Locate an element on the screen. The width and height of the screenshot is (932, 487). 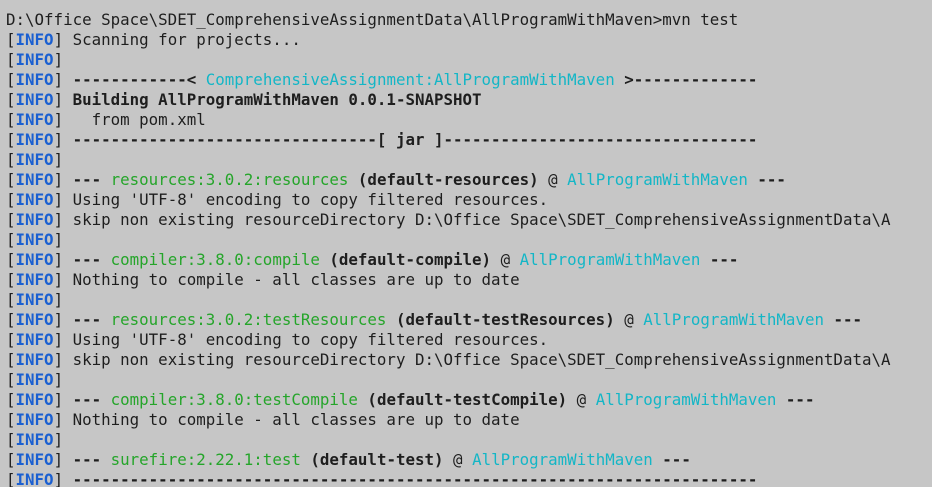
log-segment-green: compiler:3.8.0:compile is located at coordinates (215, 259).